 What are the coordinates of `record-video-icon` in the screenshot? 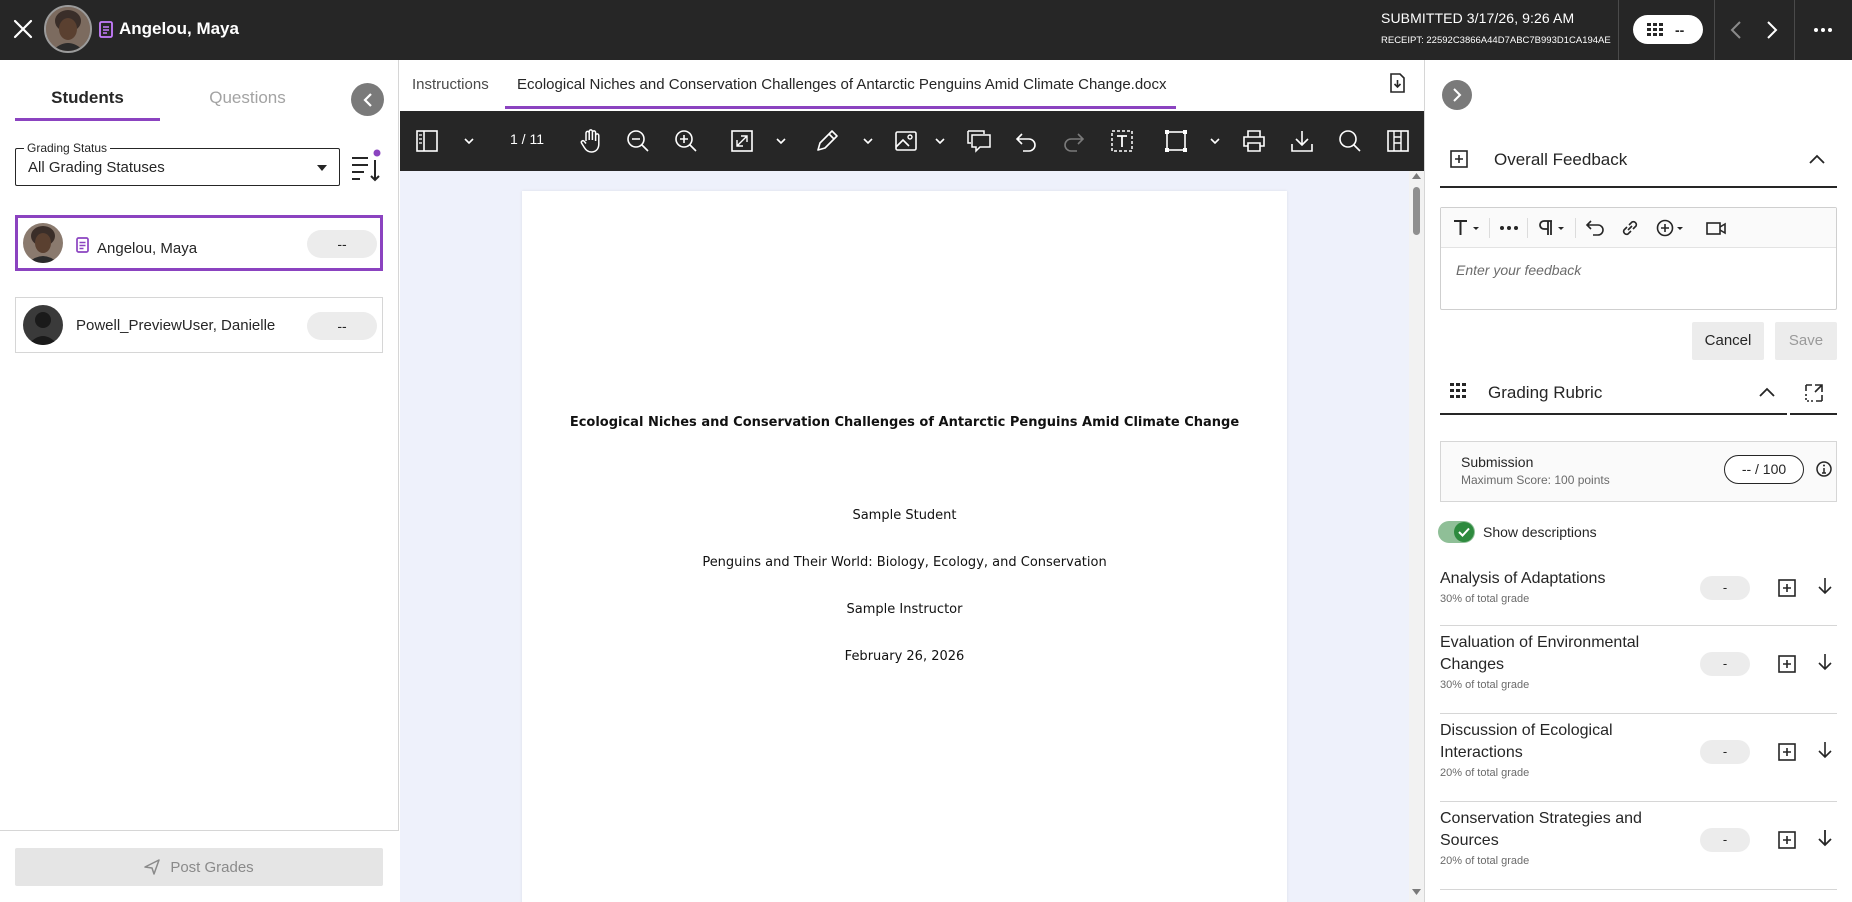 It's located at (1716, 228).